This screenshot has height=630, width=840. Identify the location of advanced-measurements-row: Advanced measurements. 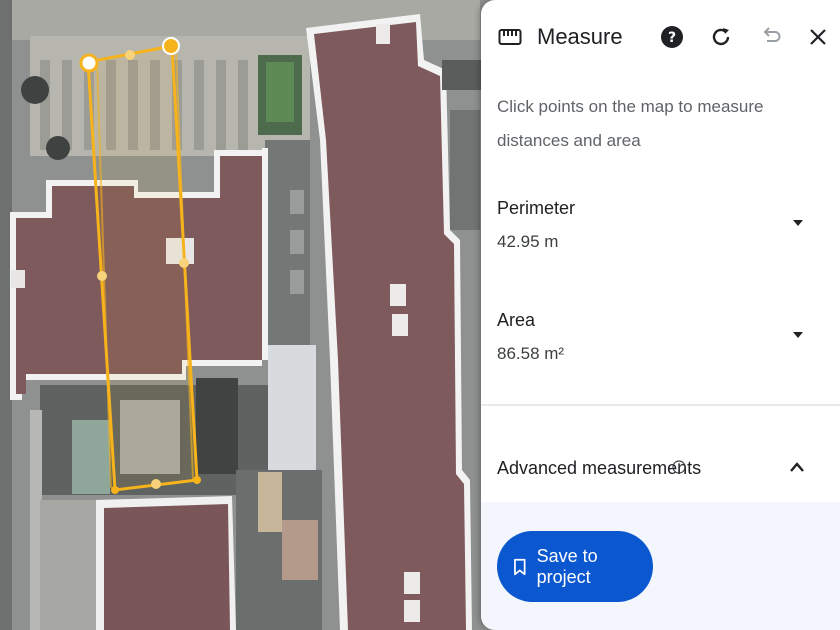
(660, 471).